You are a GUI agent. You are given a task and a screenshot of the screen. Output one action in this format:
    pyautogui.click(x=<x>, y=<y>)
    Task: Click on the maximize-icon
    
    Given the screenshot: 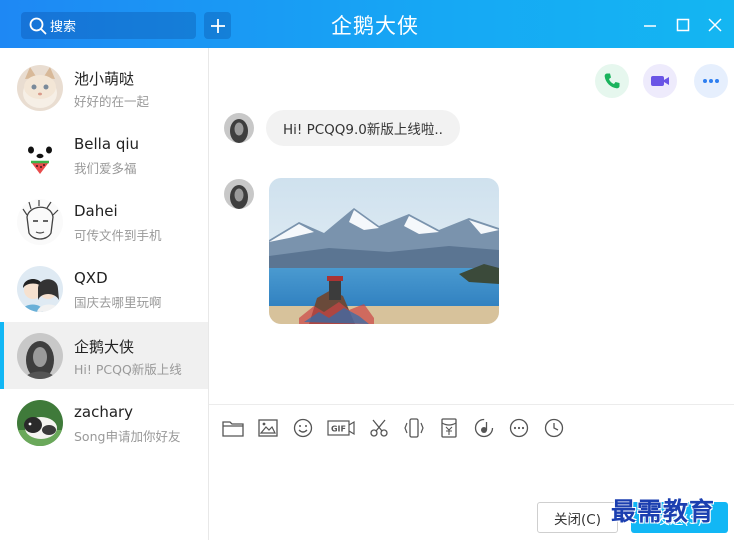 What is the action you would take?
    pyautogui.click(x=683, y=25)
    